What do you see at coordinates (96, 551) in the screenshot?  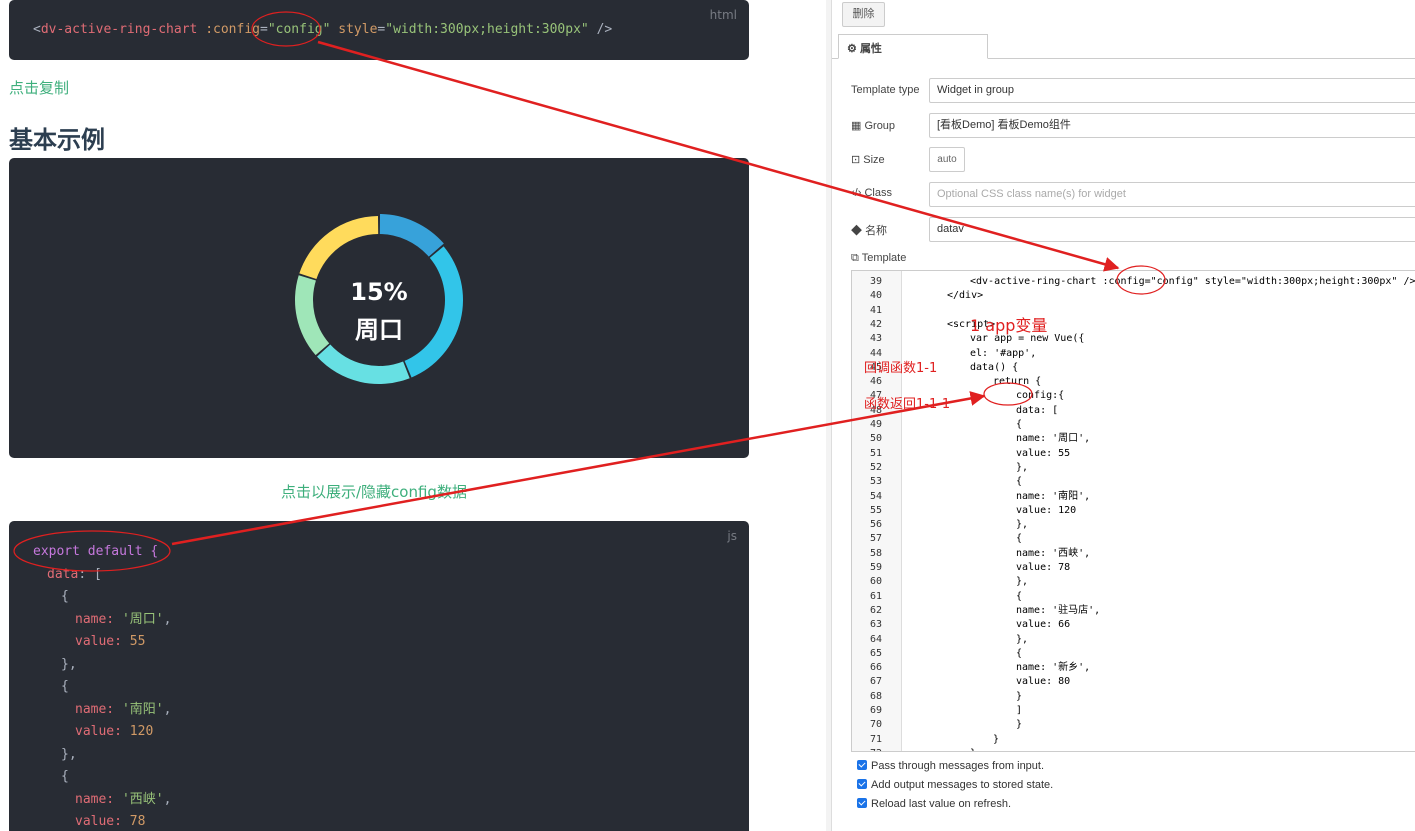 I see `code-line: export default {` at bounding box center [96, 551].